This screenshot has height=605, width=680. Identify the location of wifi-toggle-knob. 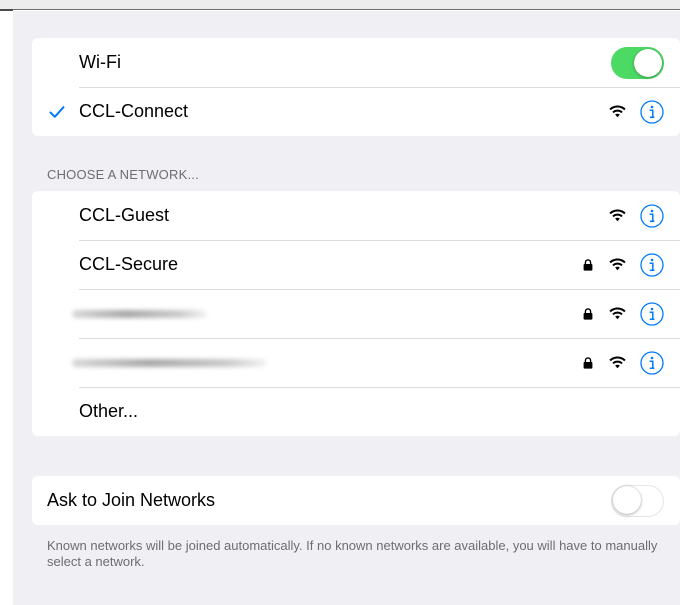
(648, 62).